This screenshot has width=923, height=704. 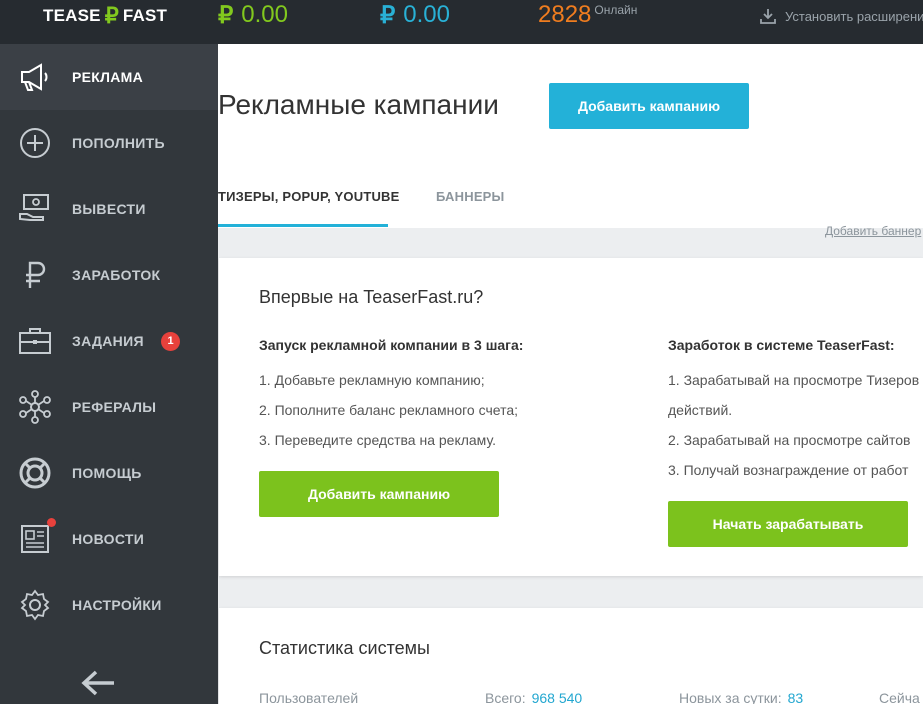 What do you see at coordinates (170, 341) in the screenshot?
I see `tasks-badge: 1` at bounding box center [170, 341].